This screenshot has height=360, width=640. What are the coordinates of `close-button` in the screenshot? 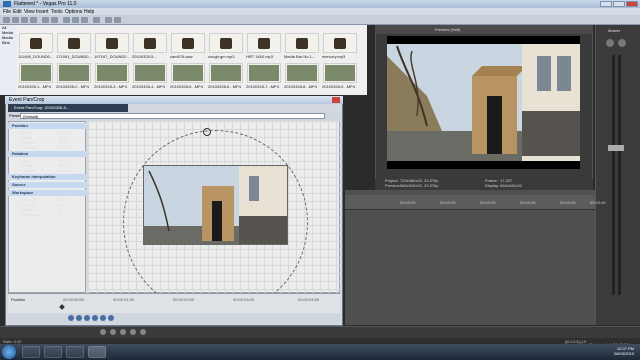 It's located at (632, 4).